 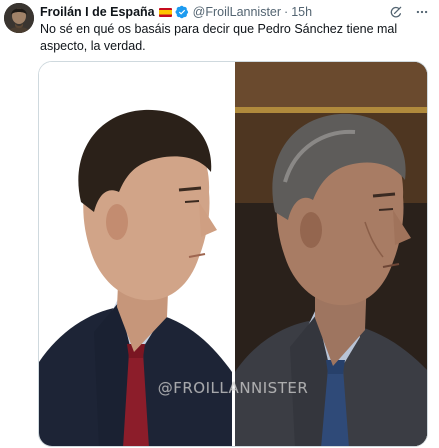 What do you see at coordinates (396, 12) in the screenshot?
I see `grok-icon` at bounding box center [396, 12].